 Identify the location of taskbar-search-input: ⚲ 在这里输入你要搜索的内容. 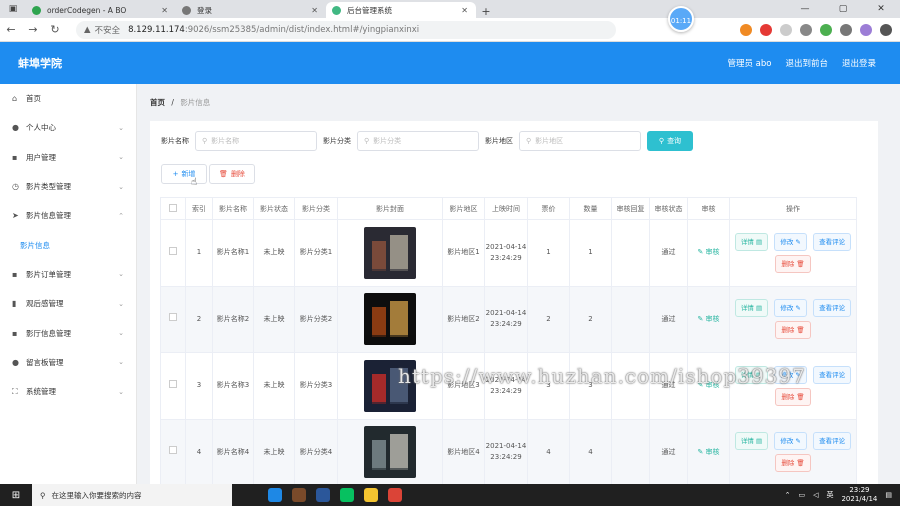
(132, 495).